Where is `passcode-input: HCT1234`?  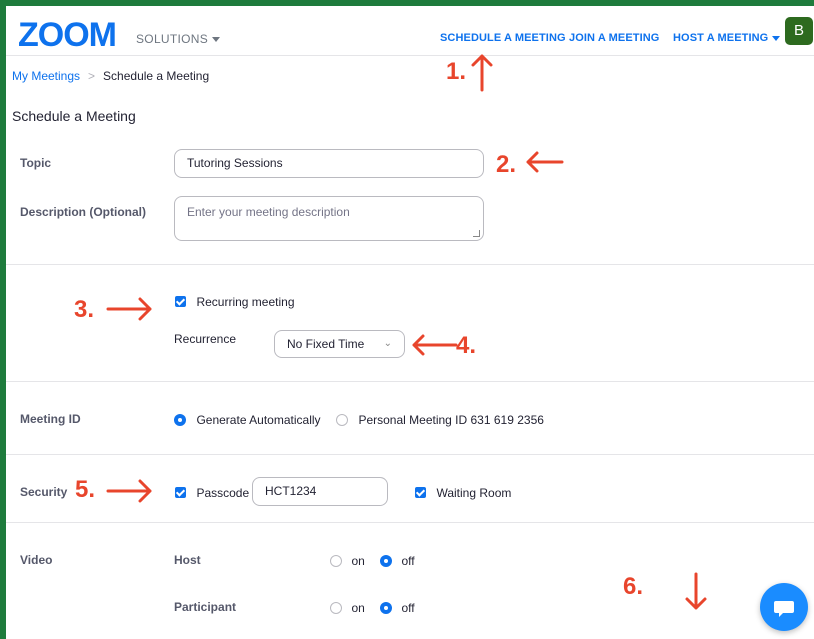 passcode-input: HCT1234 is located at coordinates (320, 491).